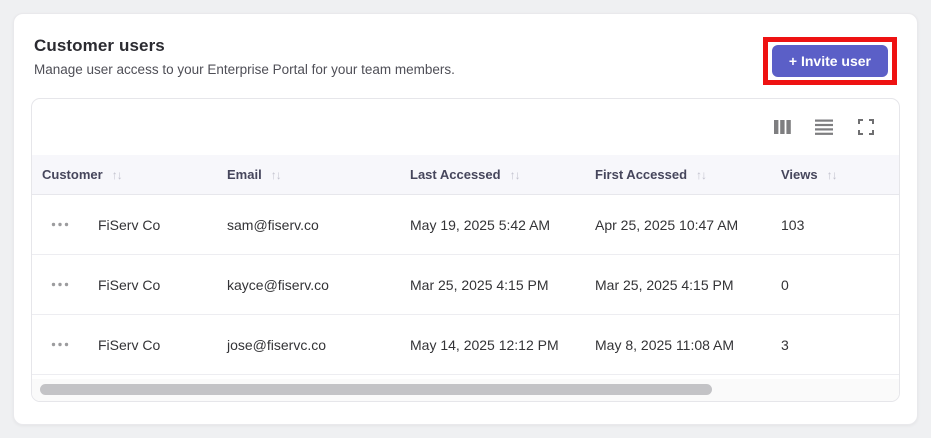  Describe the element at coordinates (480, 224) in the screenshot. I see `cell-last-accessed: May 19, 2025 5:42 AM` at that location.